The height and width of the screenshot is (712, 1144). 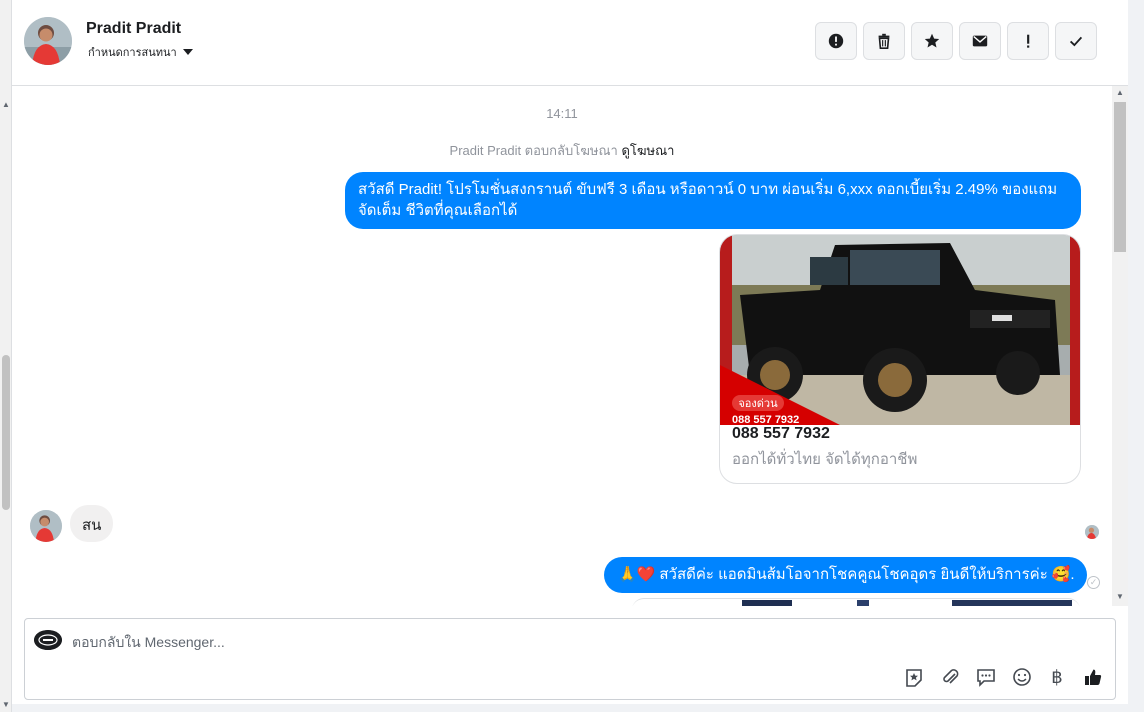 I want to click on saved-reply-icon, so click(x=986, y=678).